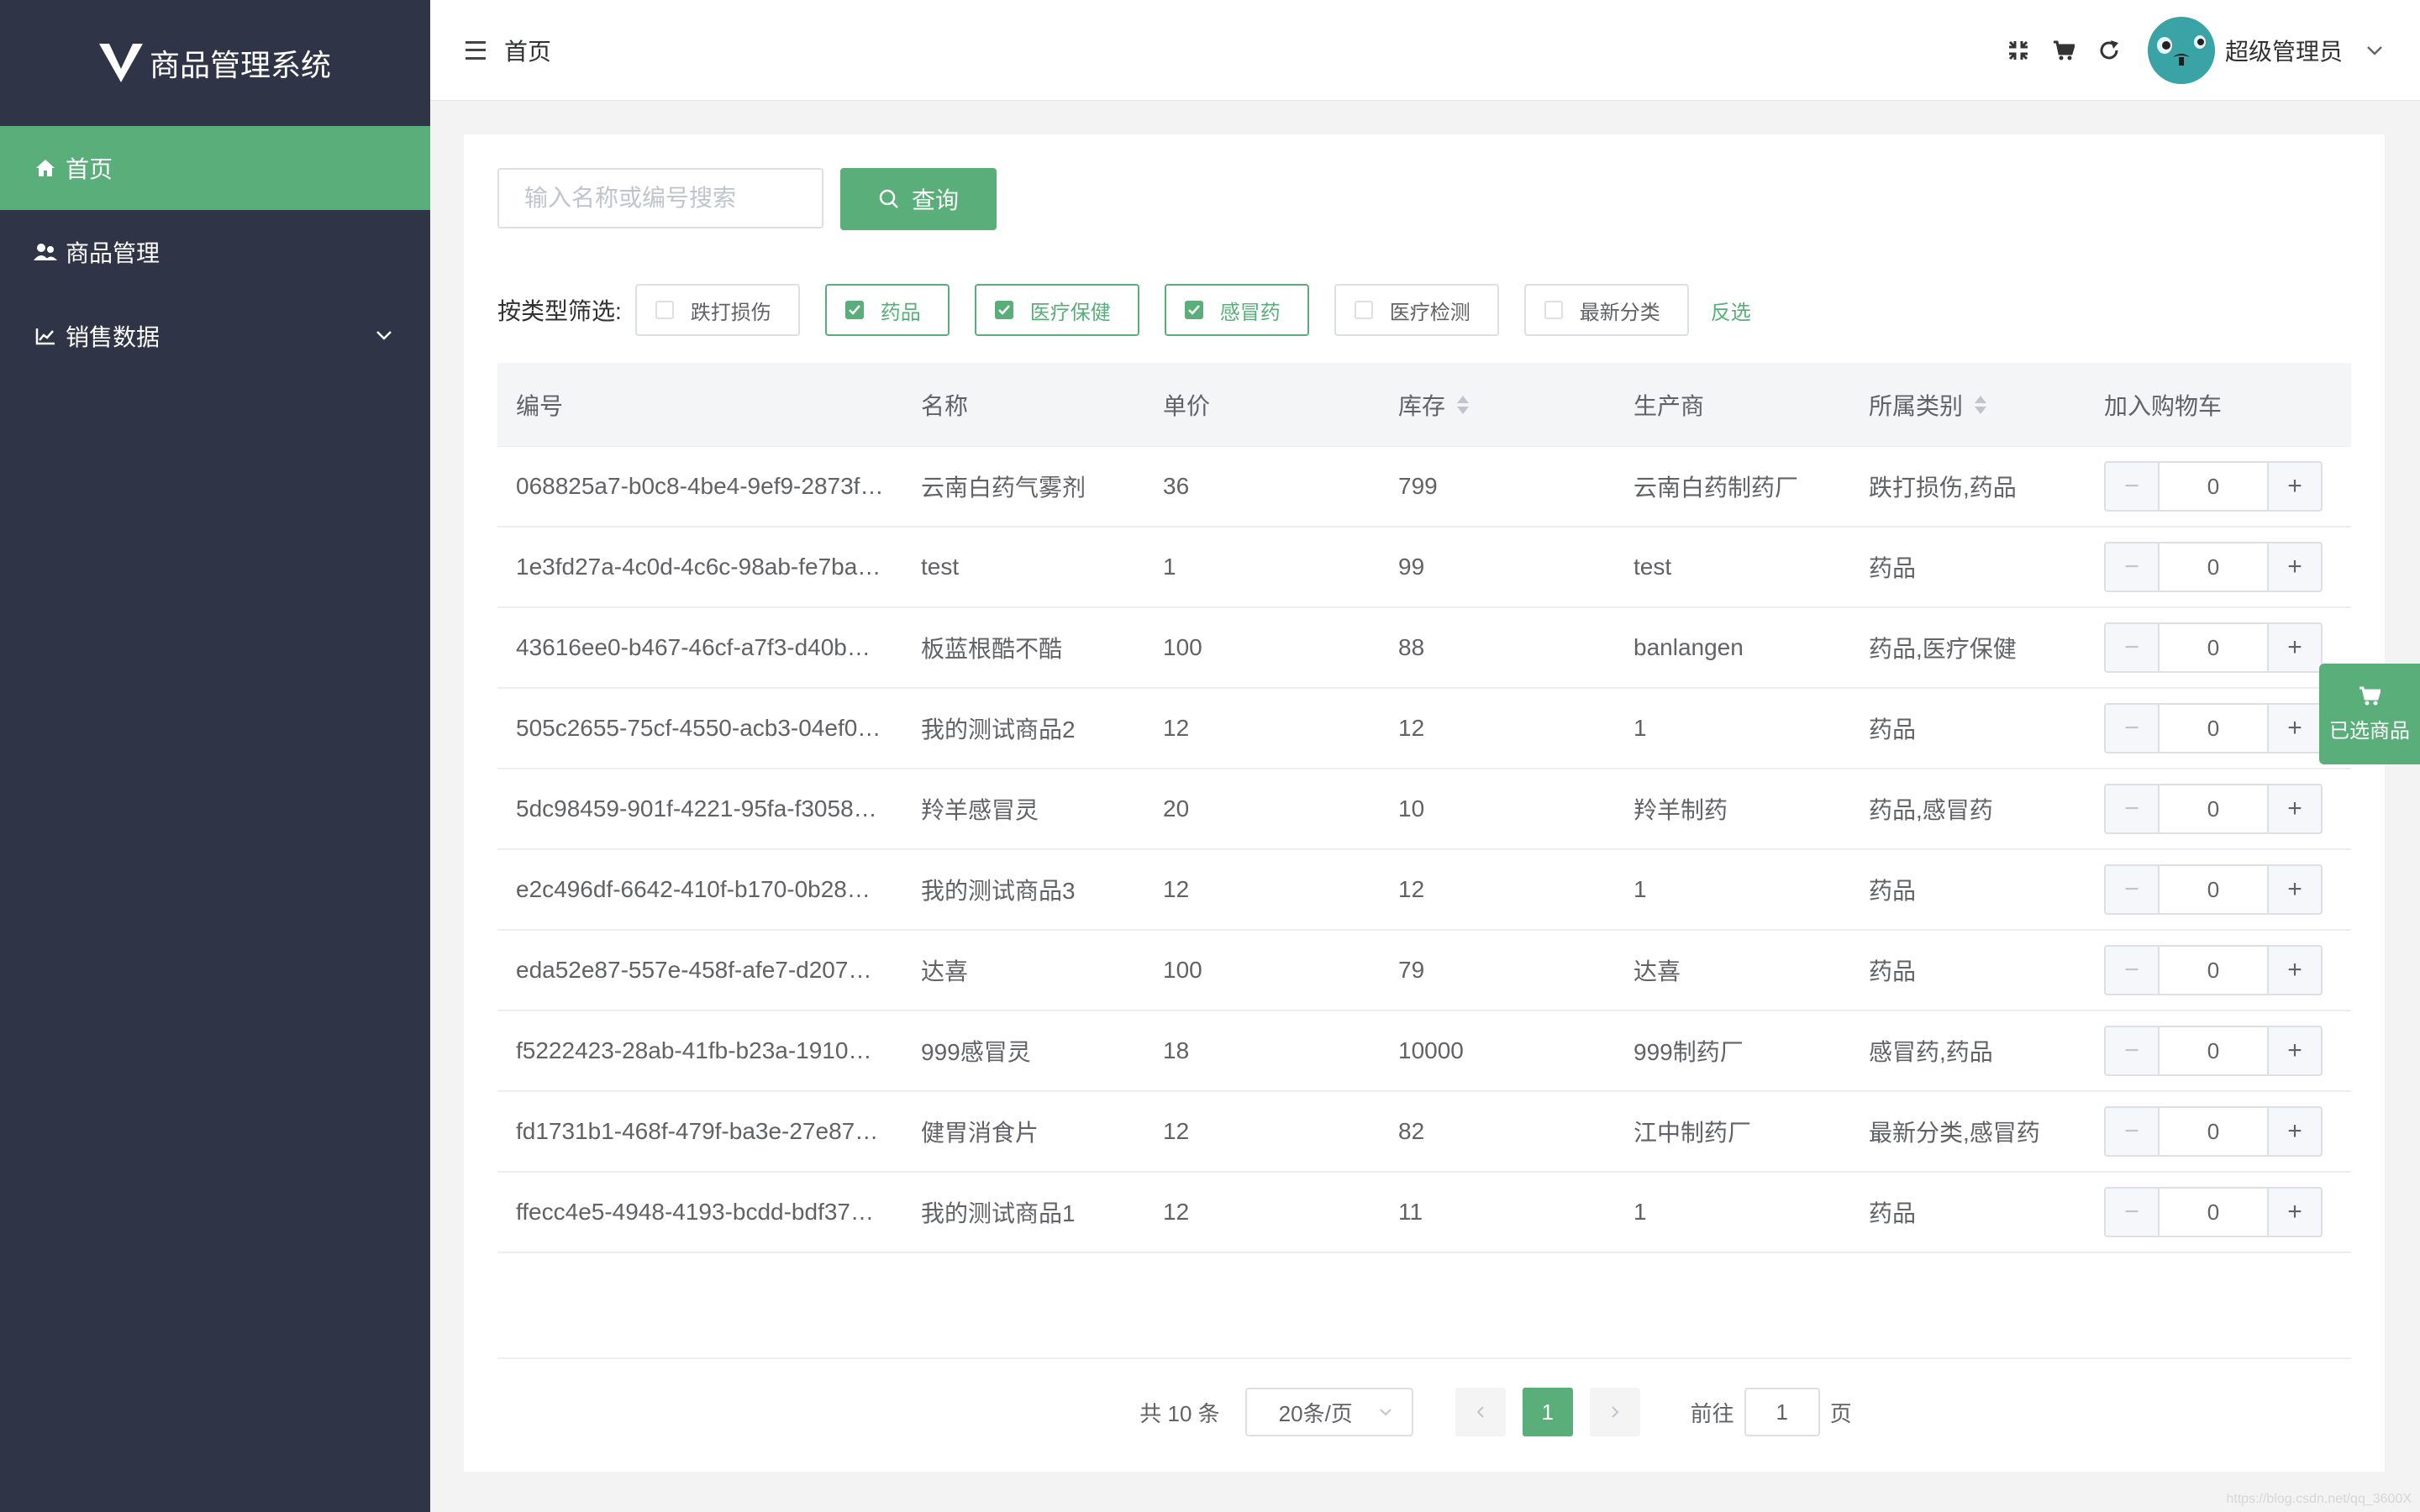  I want to click on sidebar-item-label: 商品管理, so click(113, 253).